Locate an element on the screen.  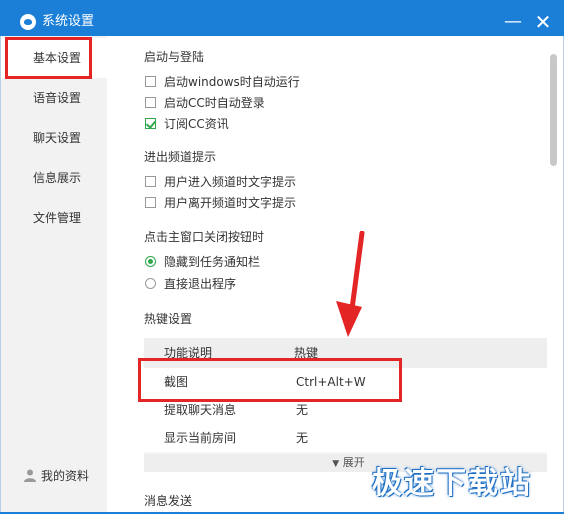
checkbox-enter-tip: 用户进入频道时文字提示 is located at coordinates (220, 182).